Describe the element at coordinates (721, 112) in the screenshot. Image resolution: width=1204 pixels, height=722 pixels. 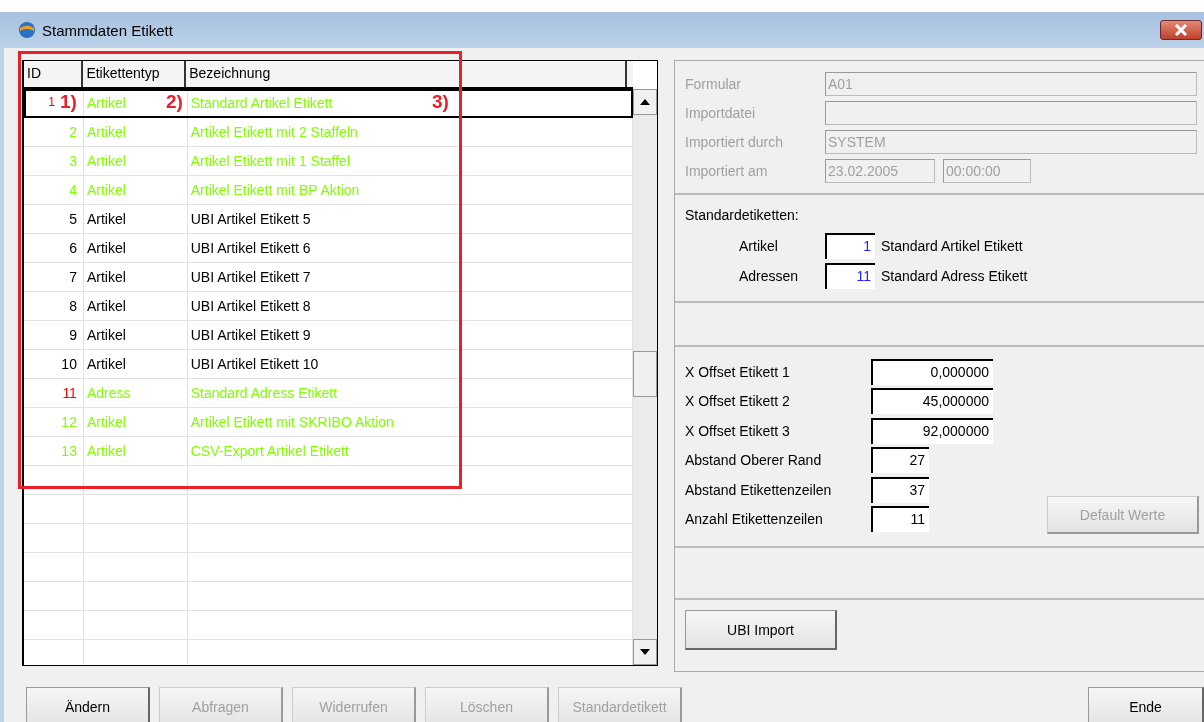
I see `field-label: Importdatei` at that location.